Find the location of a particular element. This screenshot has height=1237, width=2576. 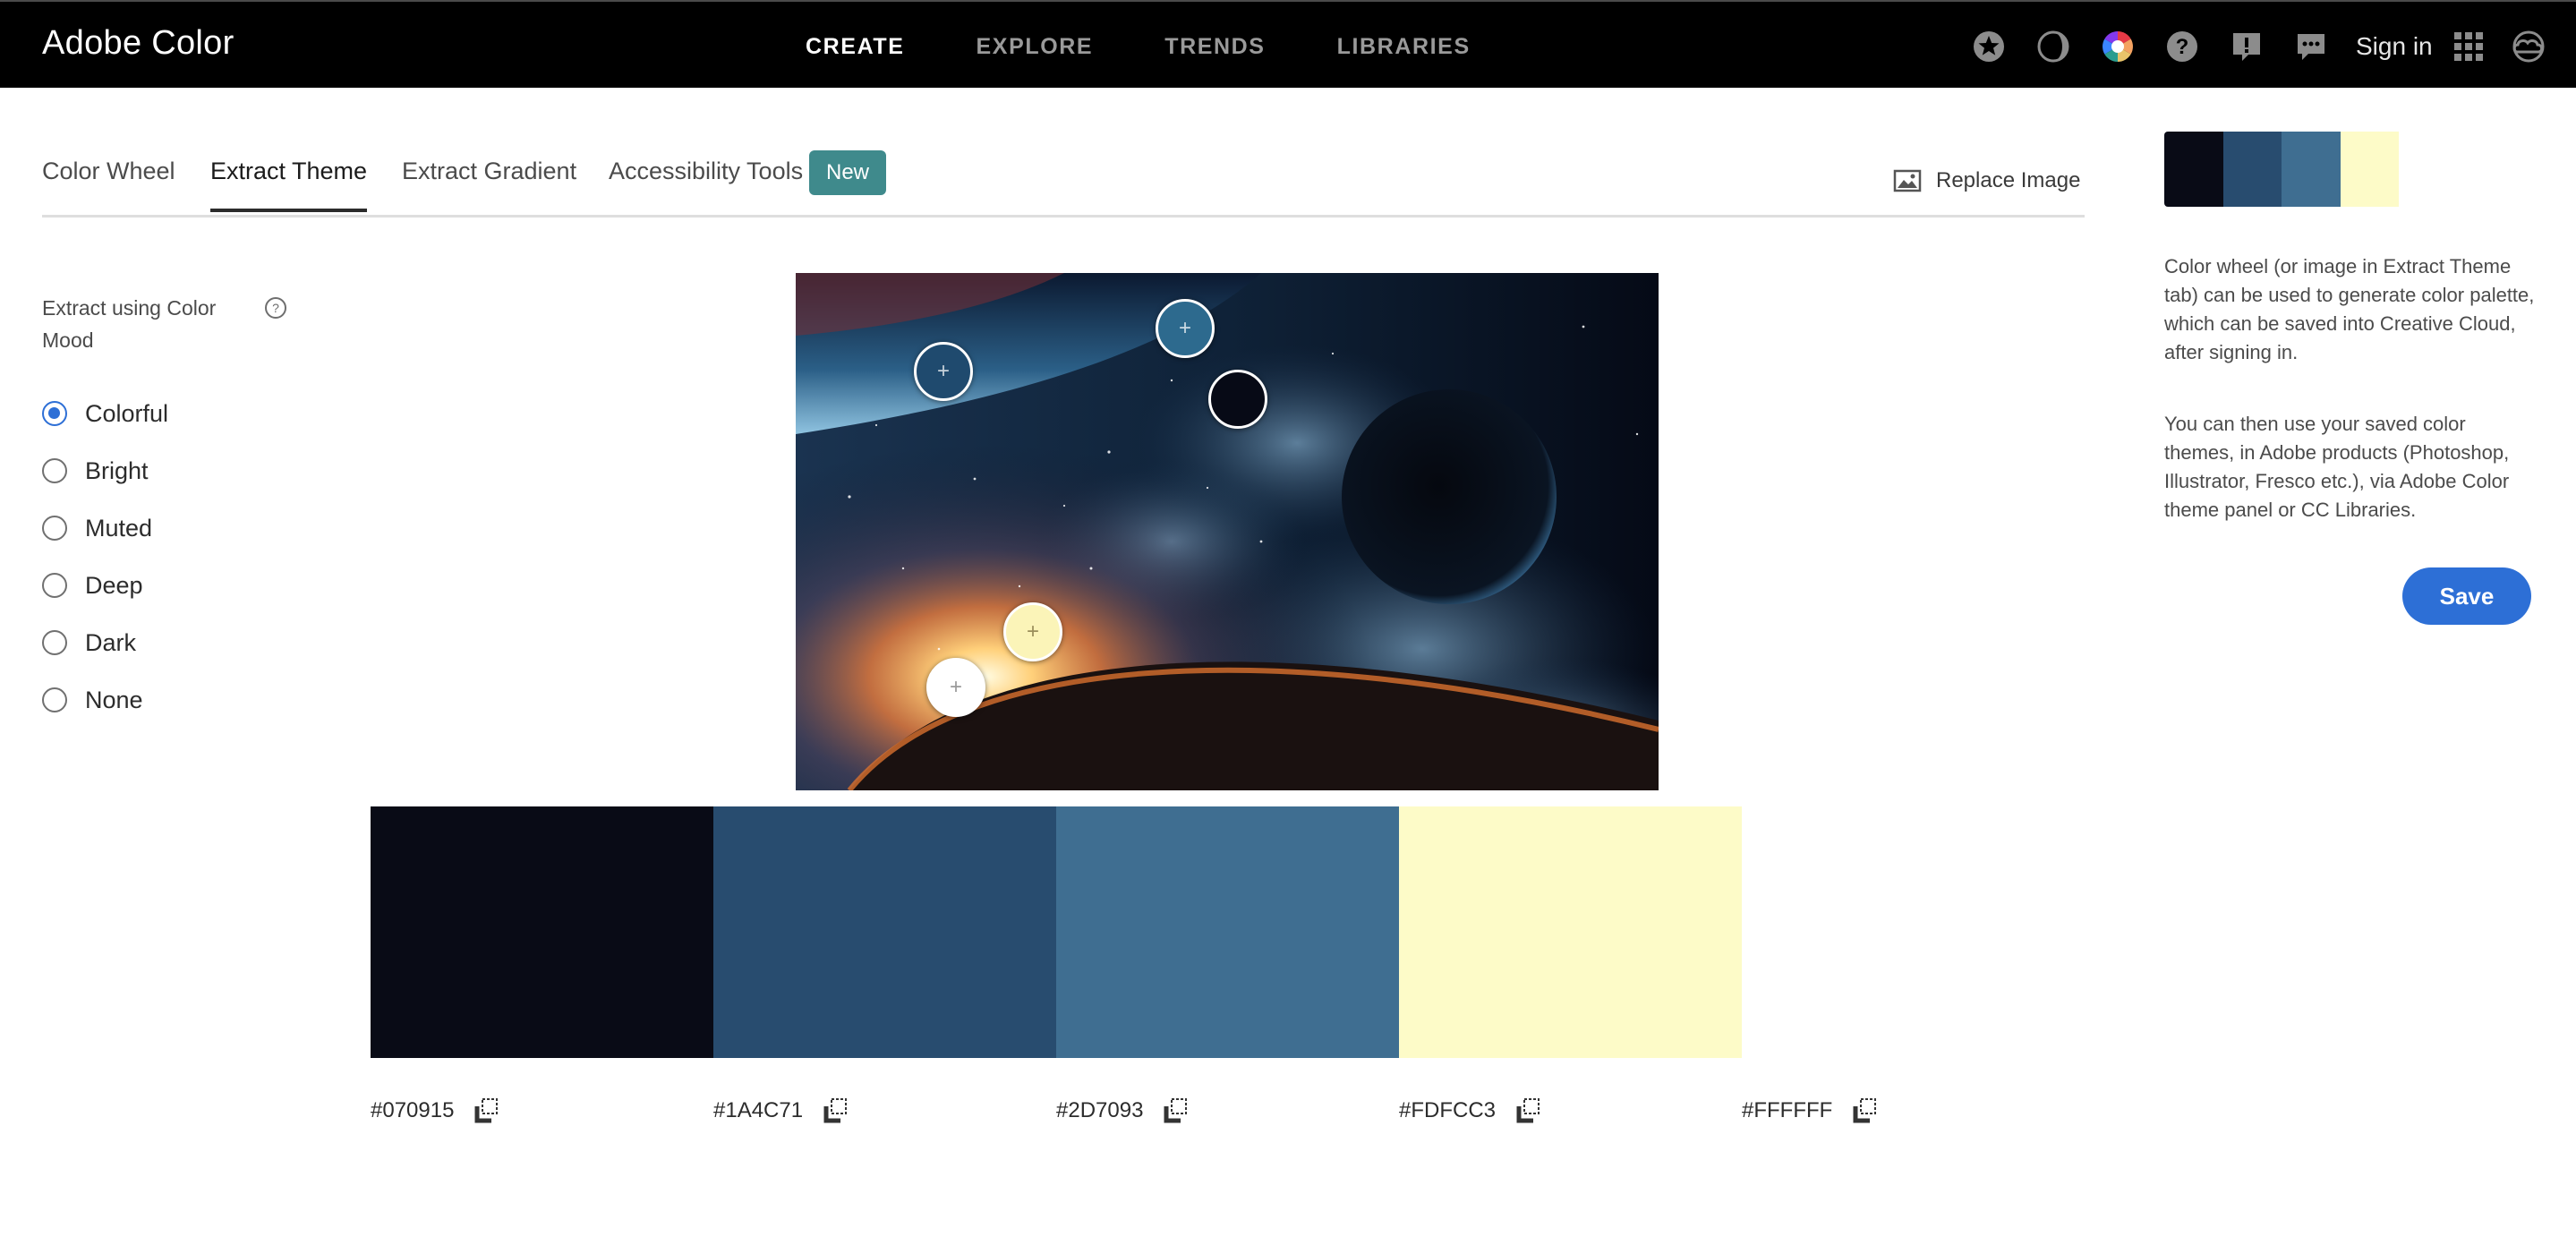

replace-image-button: Replace Image is located at coordinates (1986, 180).